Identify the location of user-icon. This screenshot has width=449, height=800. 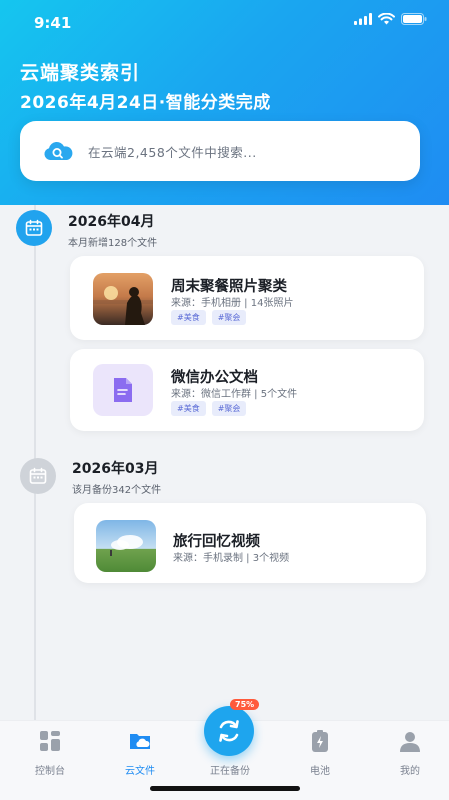
(410, 742).